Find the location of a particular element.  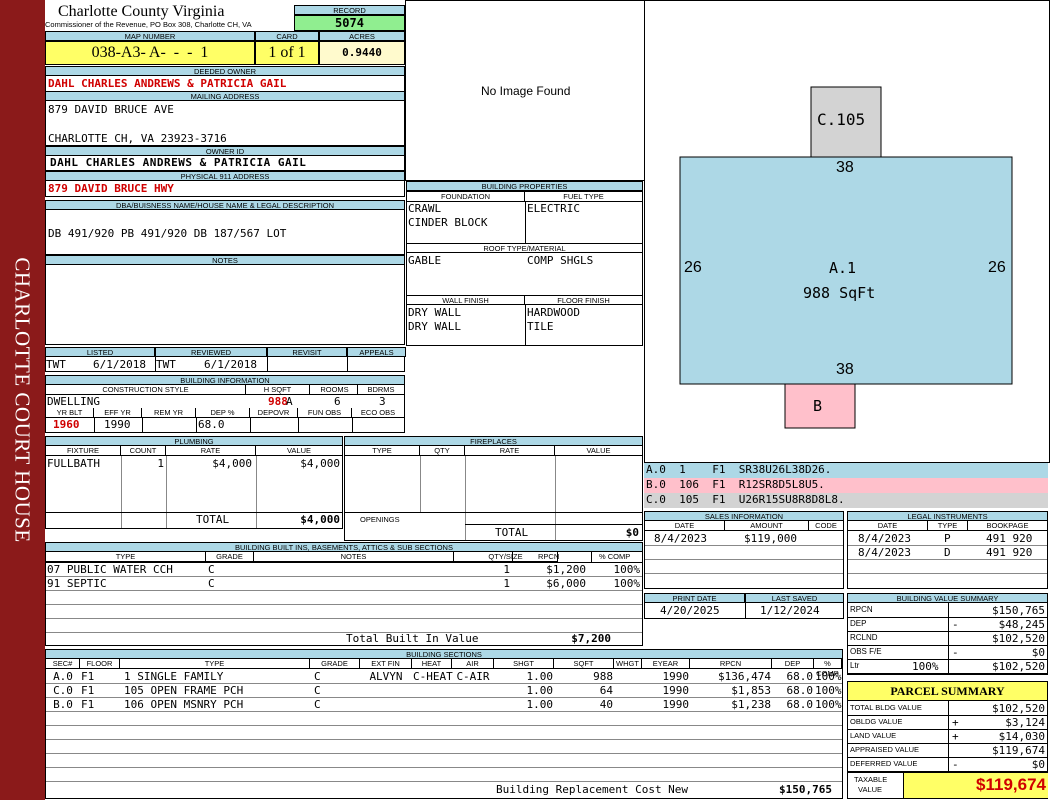

floor-finish-label: FLOOR FINISH is located at coordinates (583, 300).